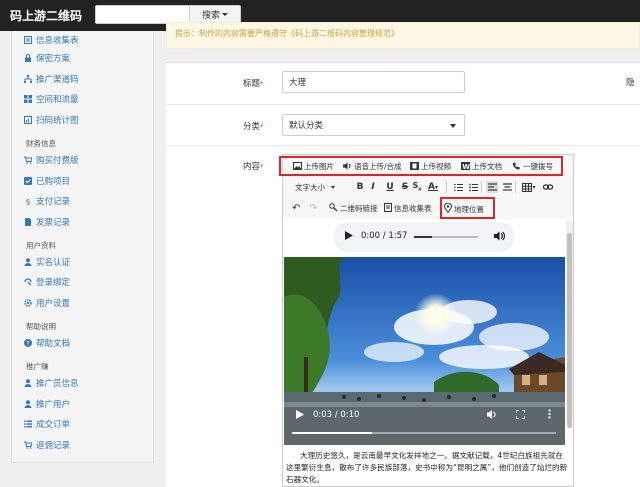  Describe the element at coordinates (360, 187) in the screenshot. I see `bold-button: B` at that location.